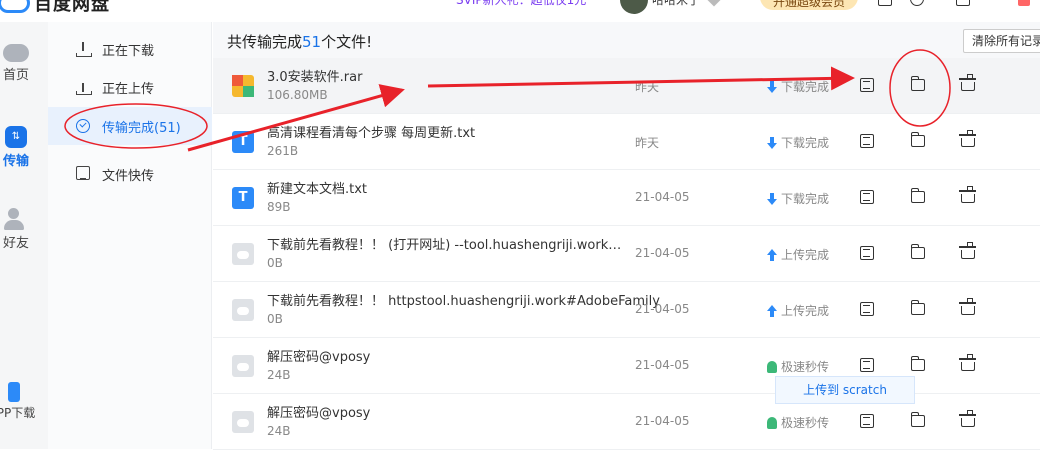 The image size is (1040, 450). What do you see at coordinates (24, 401) in the screenshot?
I see `rail-item-app-download: PP下载` at bounding box center [24, 401].